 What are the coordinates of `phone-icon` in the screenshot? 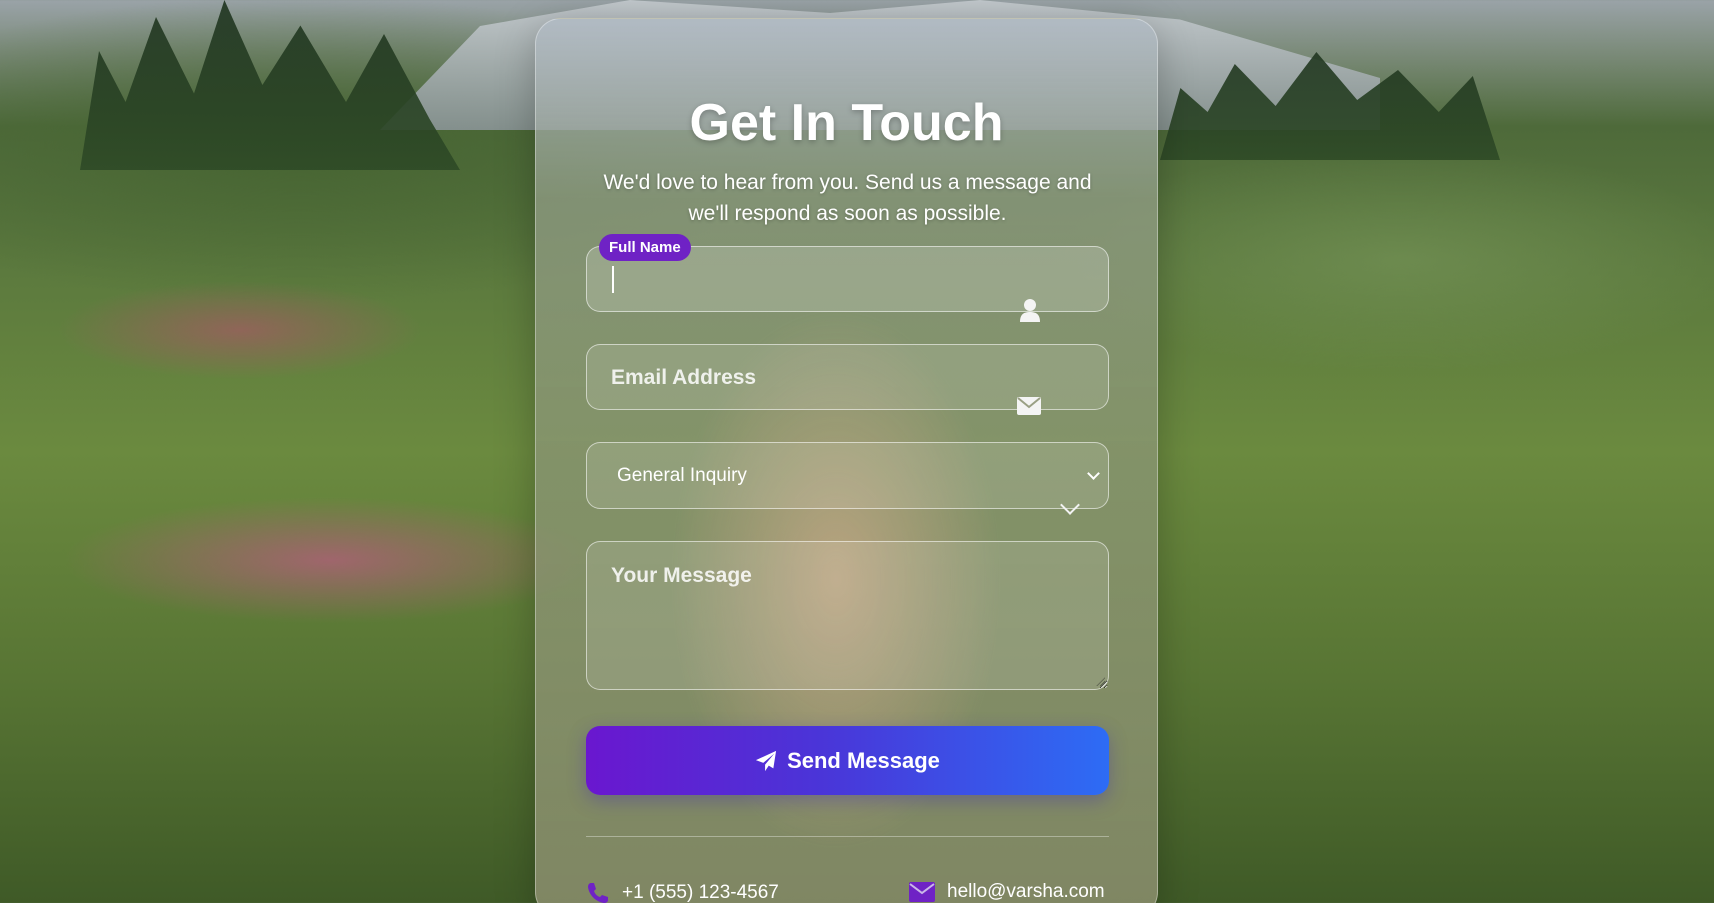 It's located at (598, 893).